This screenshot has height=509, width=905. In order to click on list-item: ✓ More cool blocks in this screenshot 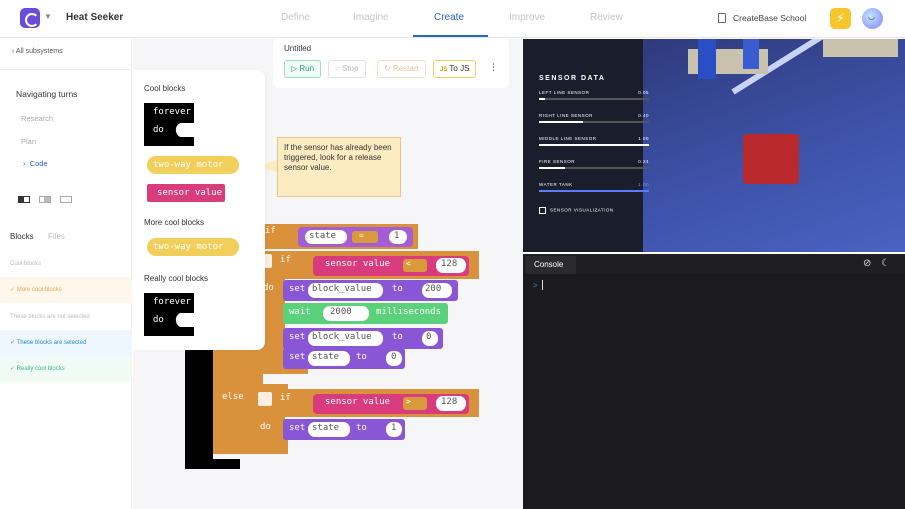, I will do `click(66, 290)`.